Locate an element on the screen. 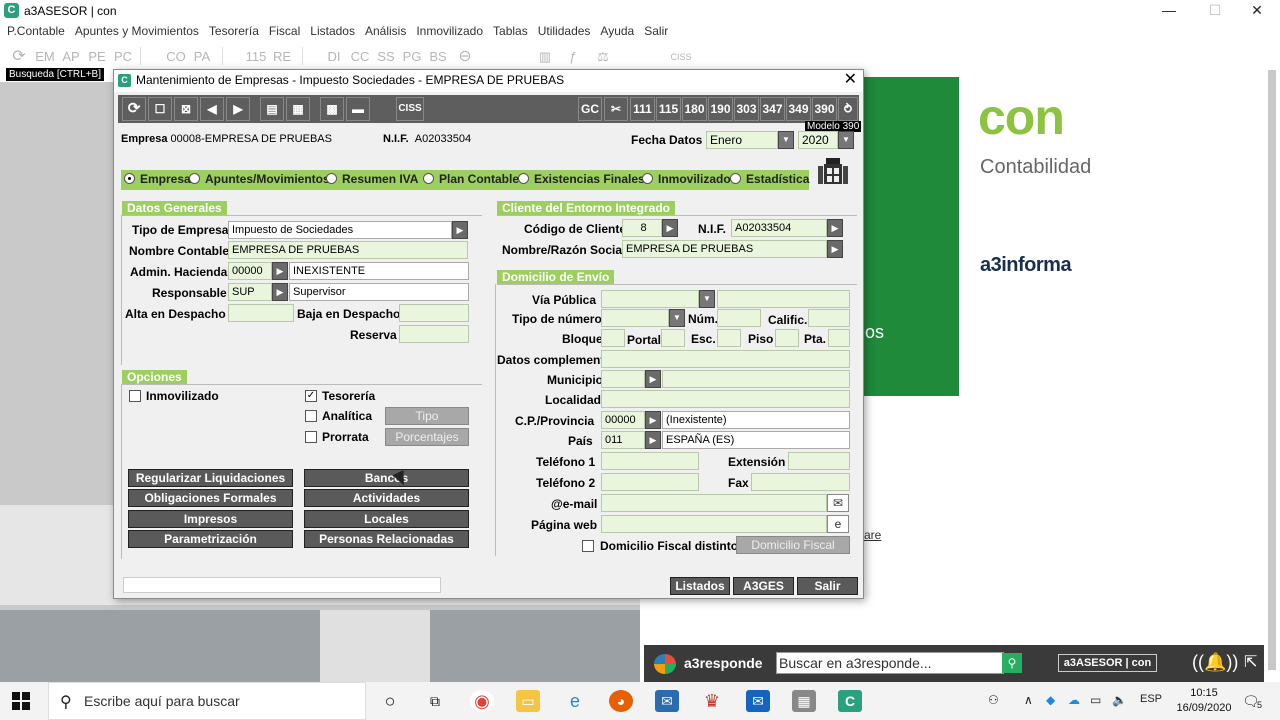  formula-icon: ƒ is located at coordinates (573, 57).